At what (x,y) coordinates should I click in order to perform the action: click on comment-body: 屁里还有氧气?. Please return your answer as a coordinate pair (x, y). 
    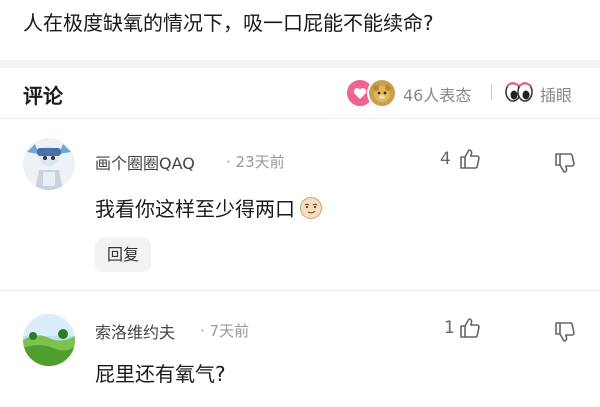
    Looking at the image, I should click on (160, 374).